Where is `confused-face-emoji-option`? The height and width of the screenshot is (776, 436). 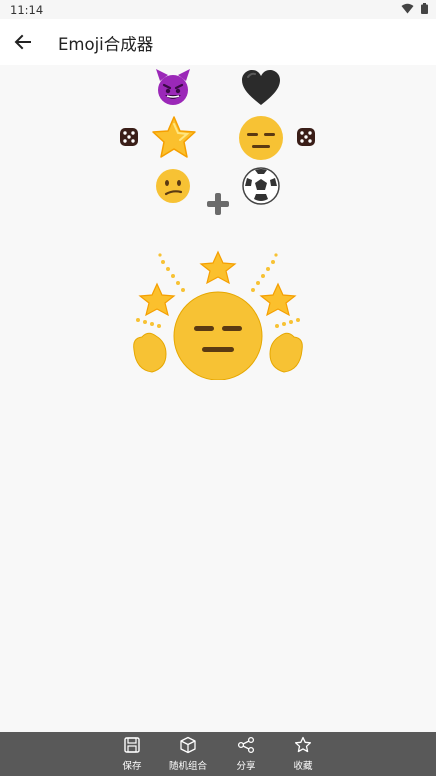
confused-face-emoji-option is located at coordinates (173, 186).